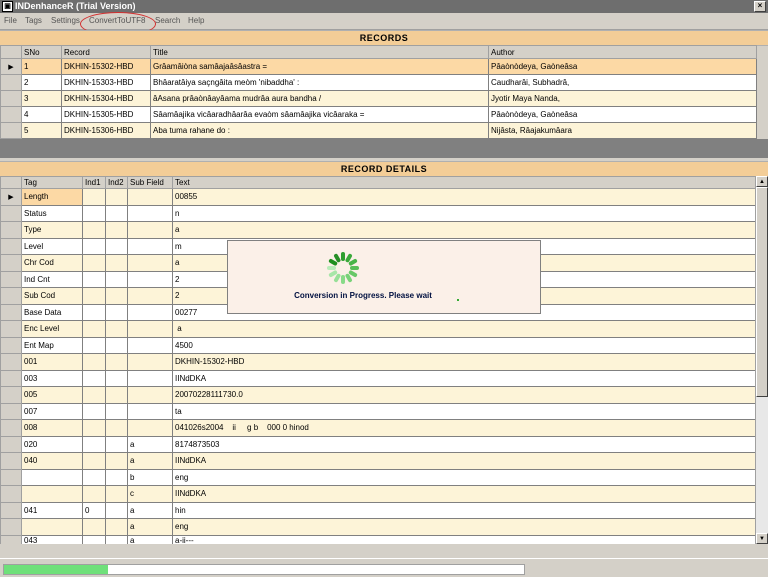  I want to click on detail-row: b eng, so click(378, 477).